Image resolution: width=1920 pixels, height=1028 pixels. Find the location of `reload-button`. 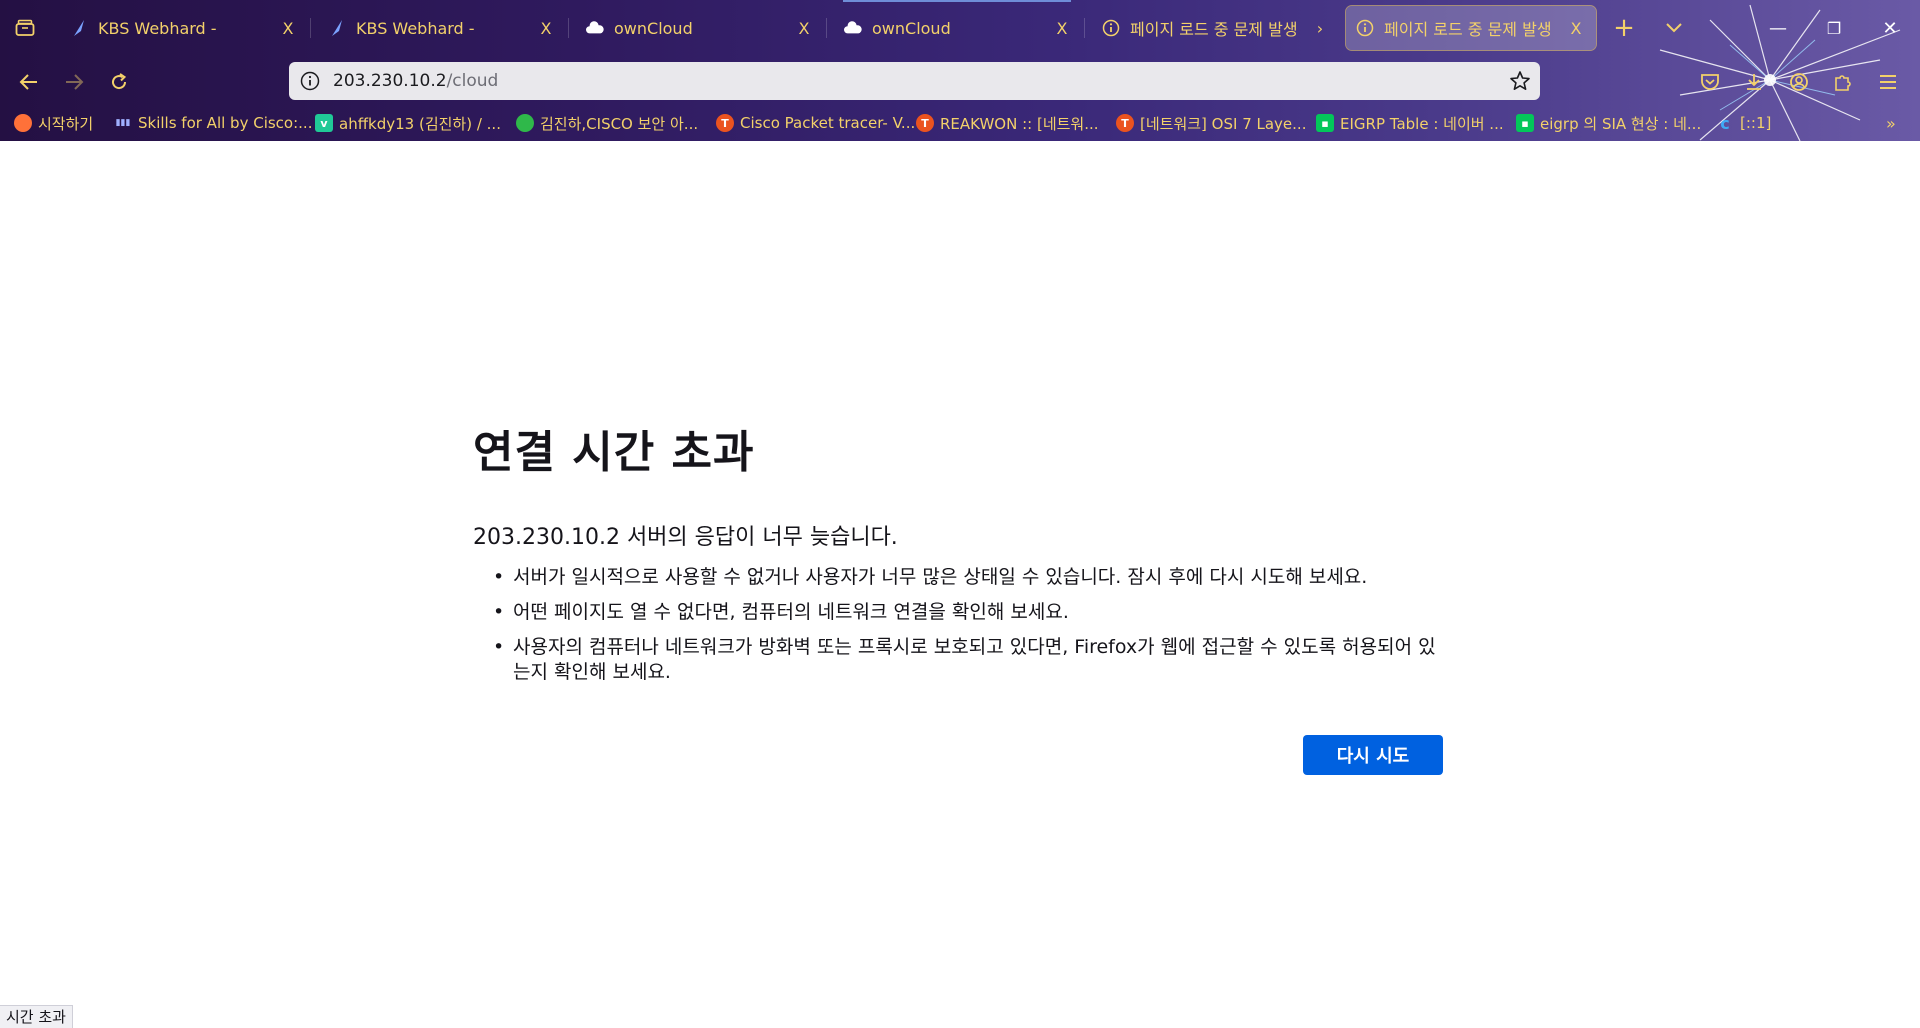

reload-button is located at coordinates (119, 82).